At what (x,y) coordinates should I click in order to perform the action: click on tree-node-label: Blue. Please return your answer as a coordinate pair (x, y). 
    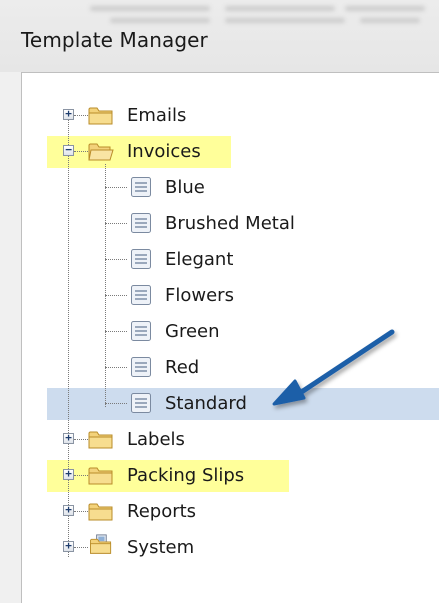
    Looking at the image, I should click on (185, 187).